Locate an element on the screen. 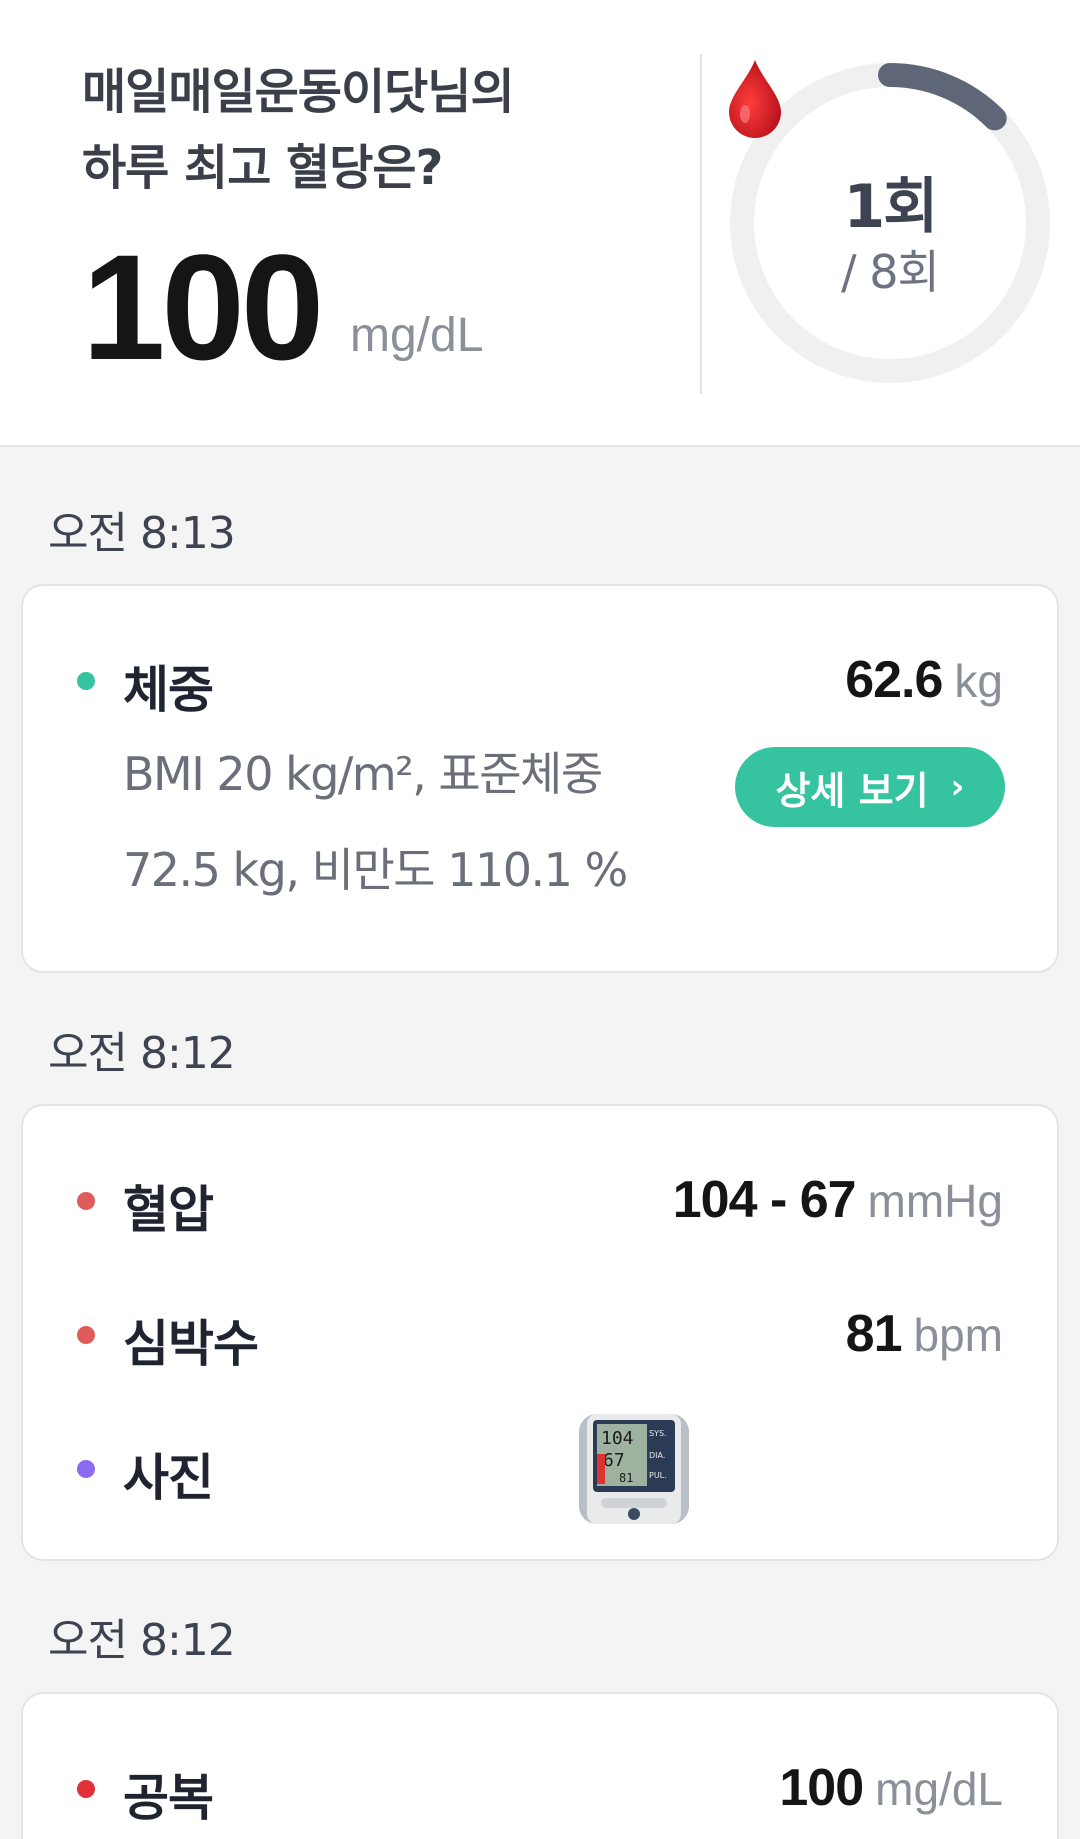 This screenshot has width=1080, height=1839. photo-dia-digits: 67 is located at coordinates (614, 1460).